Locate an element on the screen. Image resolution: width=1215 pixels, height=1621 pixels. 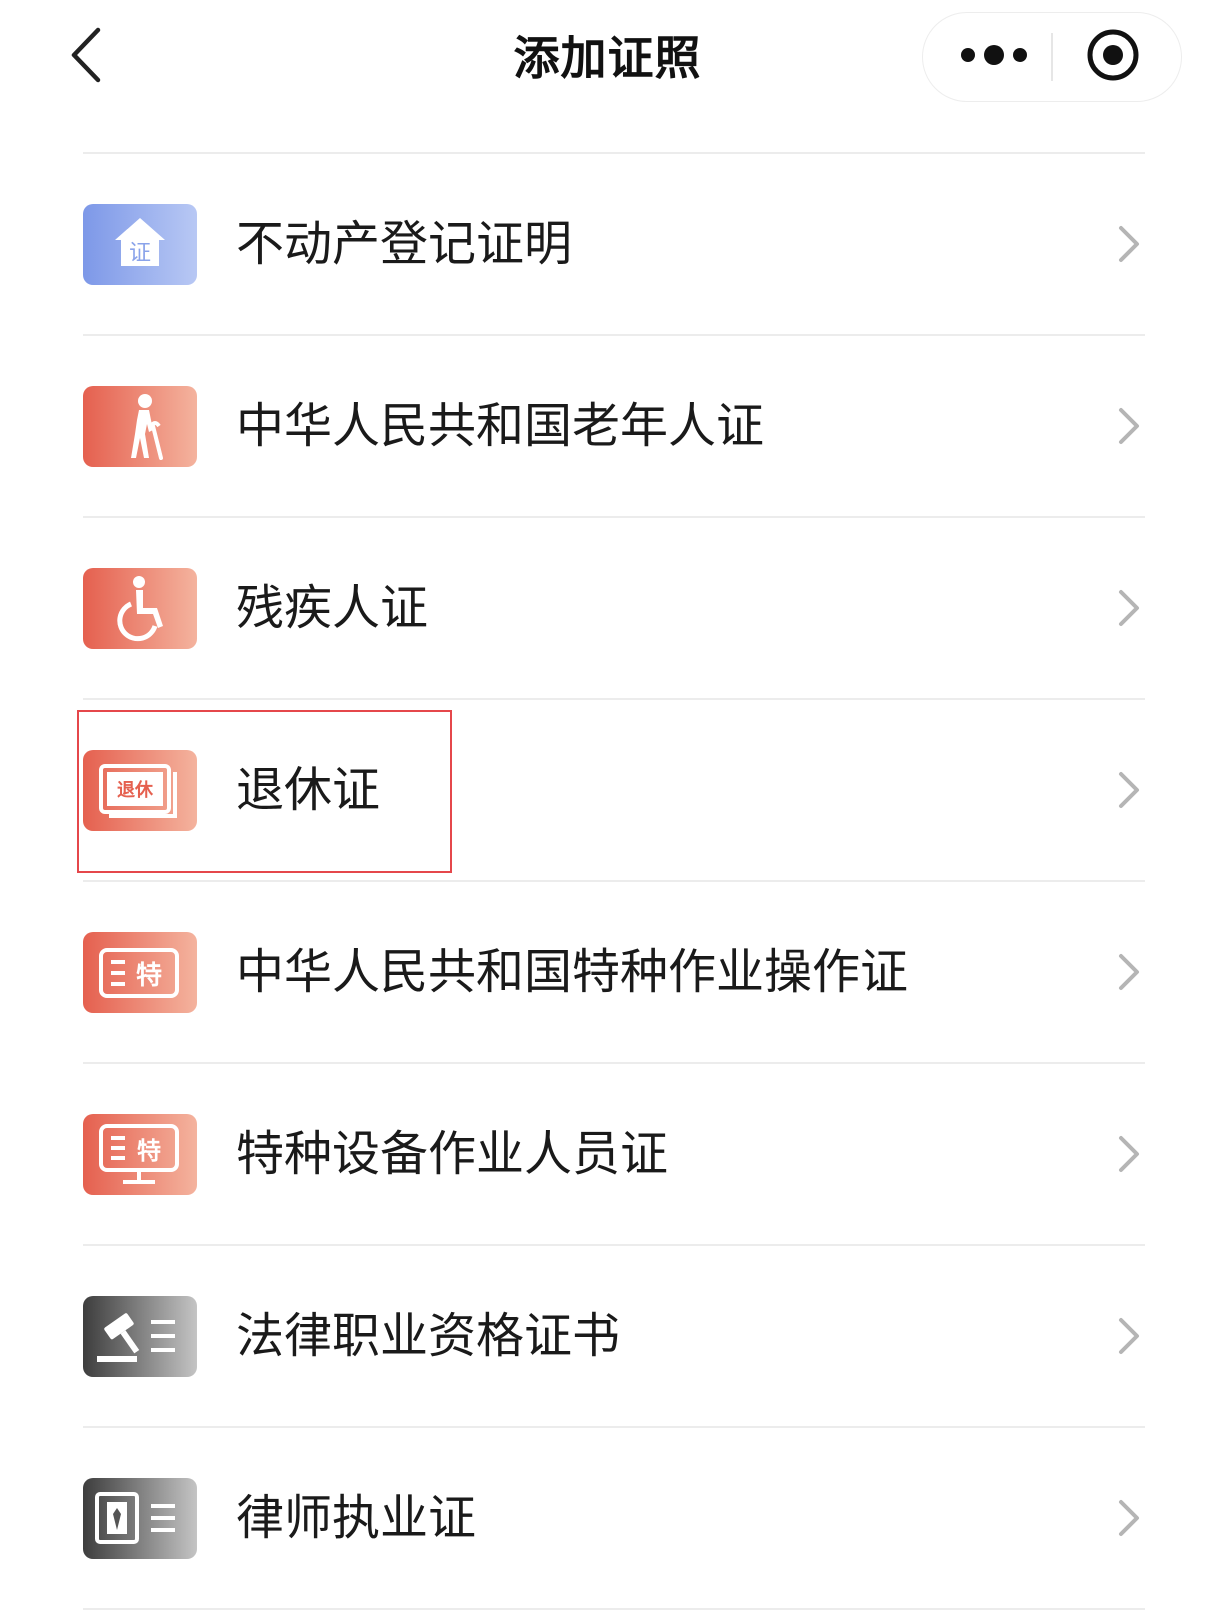
special-equipment-monitor-icon: 特 is located at coordinates (140, 1154).